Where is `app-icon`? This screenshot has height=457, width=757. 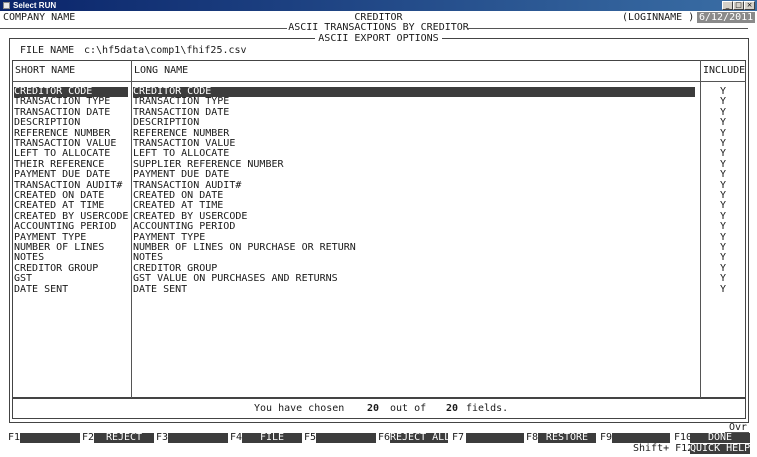
app-icon is located at coordinates (6, 5).